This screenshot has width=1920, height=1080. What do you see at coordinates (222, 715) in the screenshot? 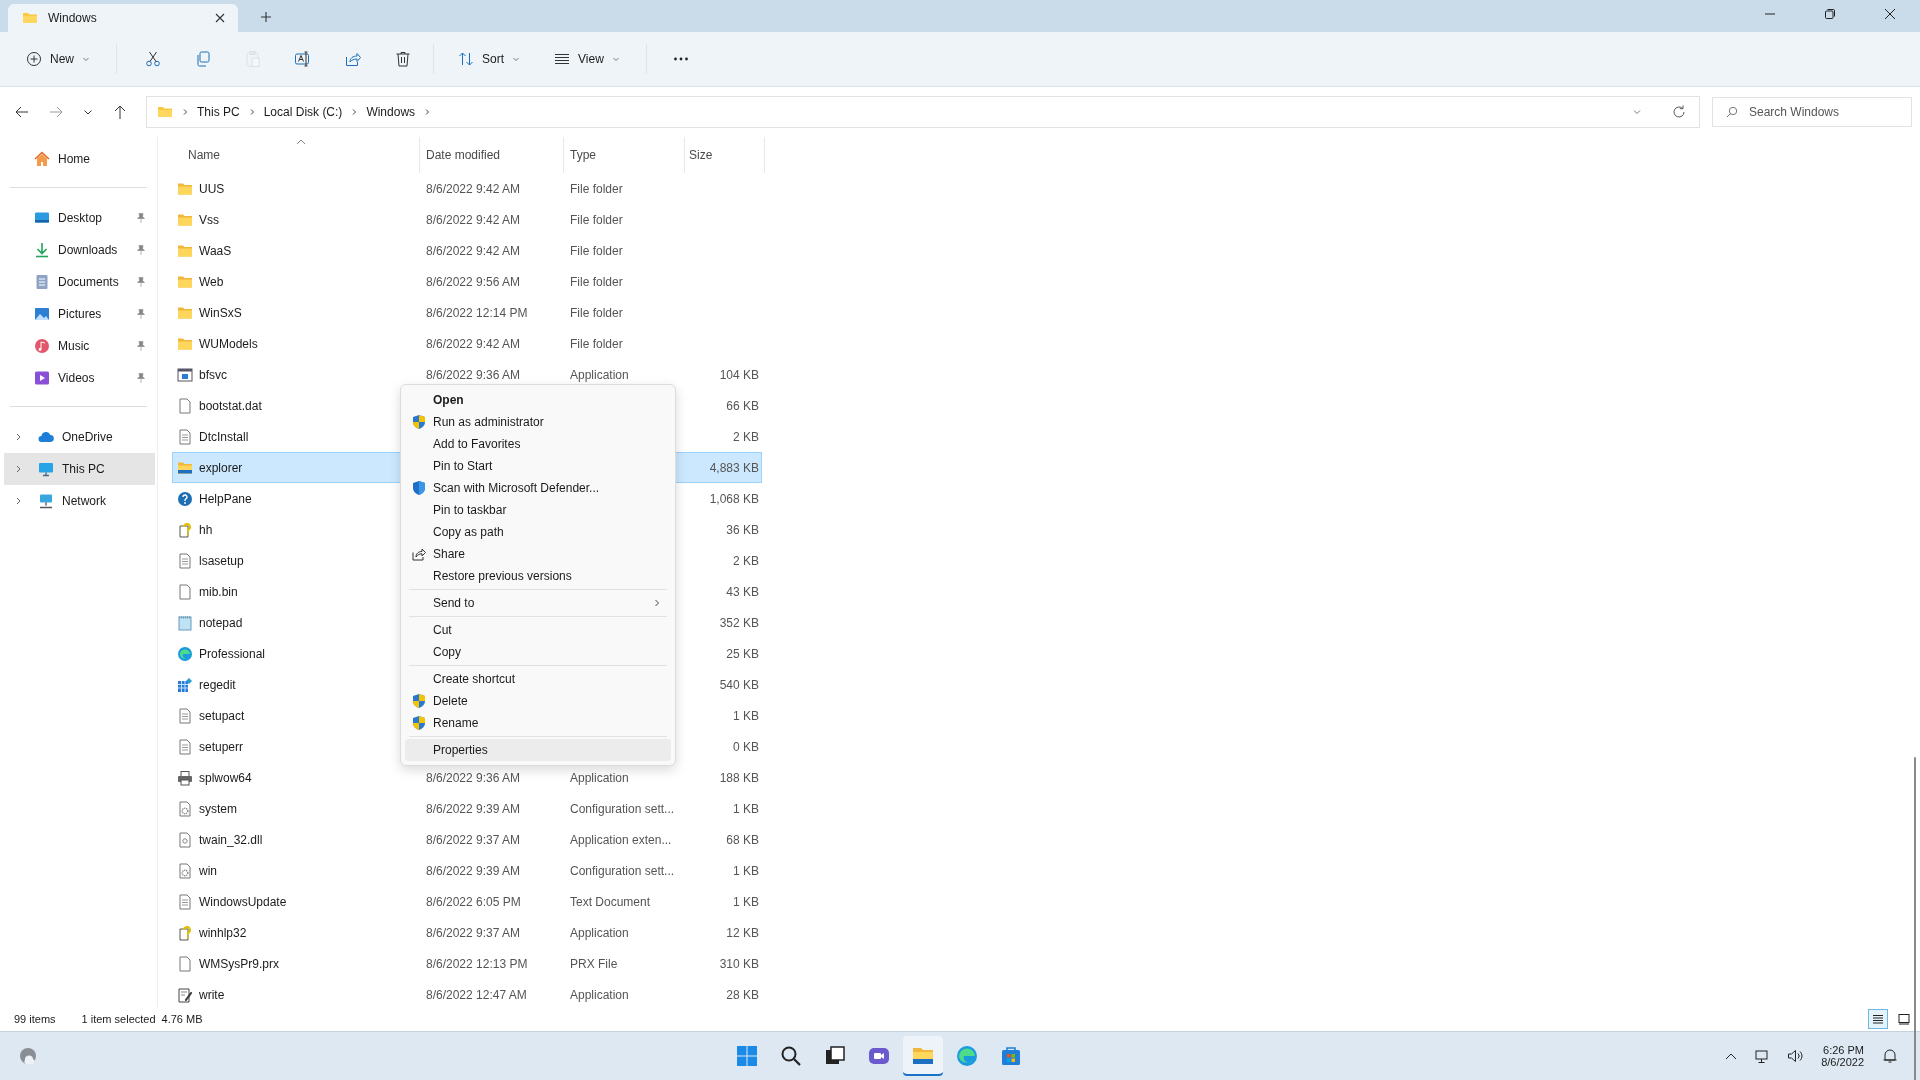
I see `file-name: setupact` at bounding box center [222, 715].